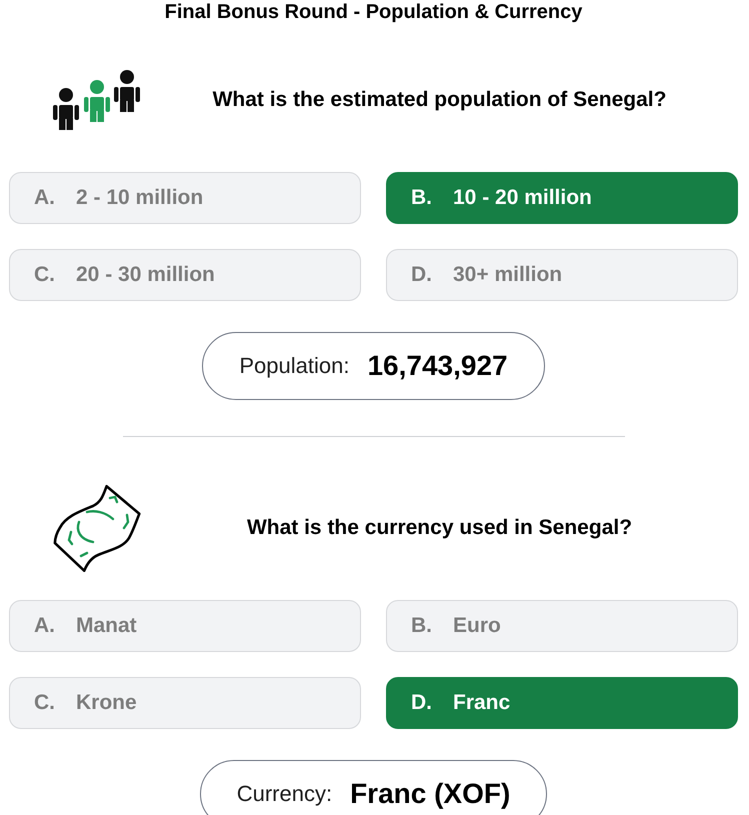  I want to click on answer-option: A. Manat, so click(185, 626).